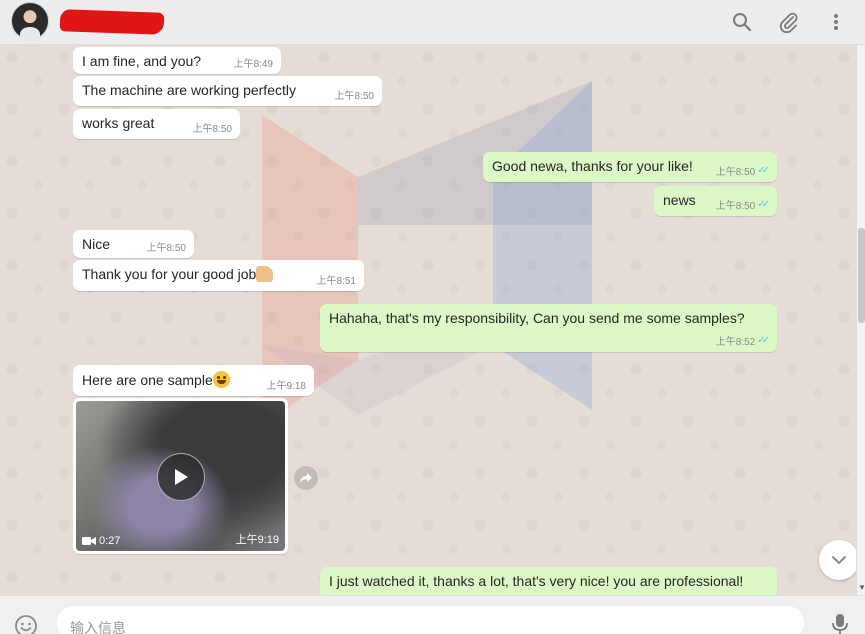  What do you see at coordinates (112, 22) in the screenshot?
I see `contact-name-redacted` at bounding box center [112, 22].